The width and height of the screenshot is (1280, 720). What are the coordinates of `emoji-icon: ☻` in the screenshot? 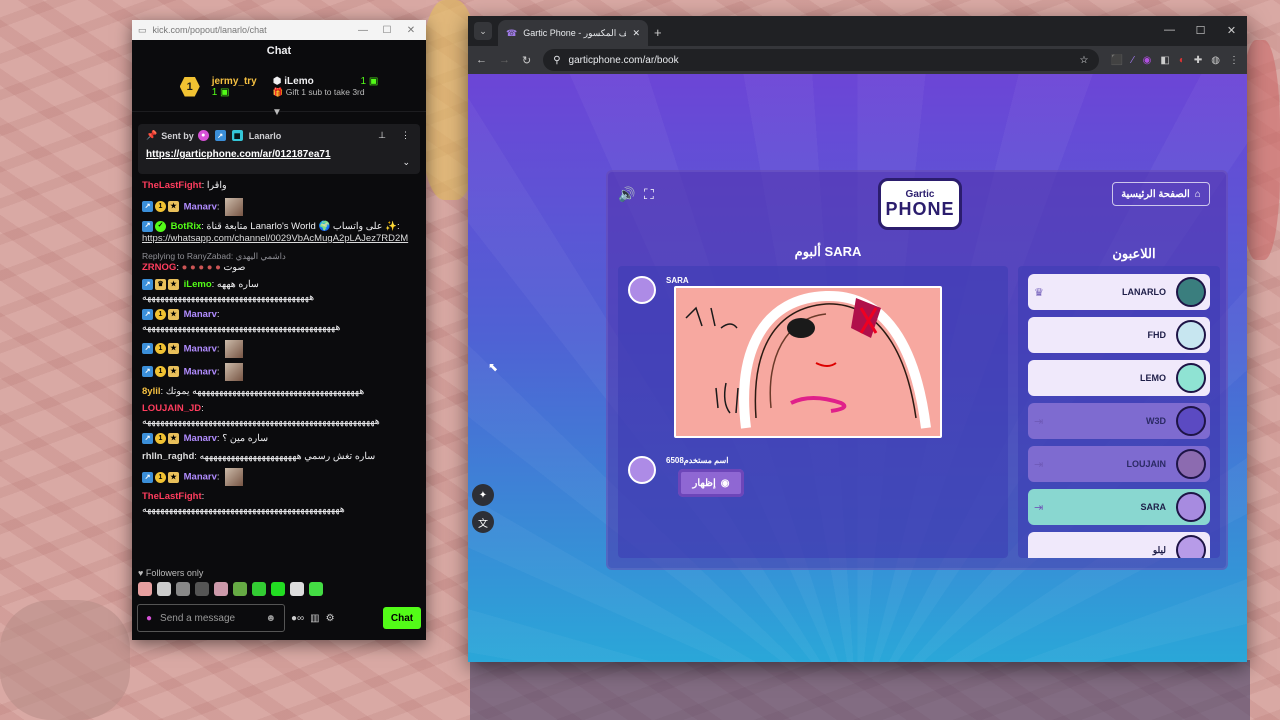 It's located at (270, 618).